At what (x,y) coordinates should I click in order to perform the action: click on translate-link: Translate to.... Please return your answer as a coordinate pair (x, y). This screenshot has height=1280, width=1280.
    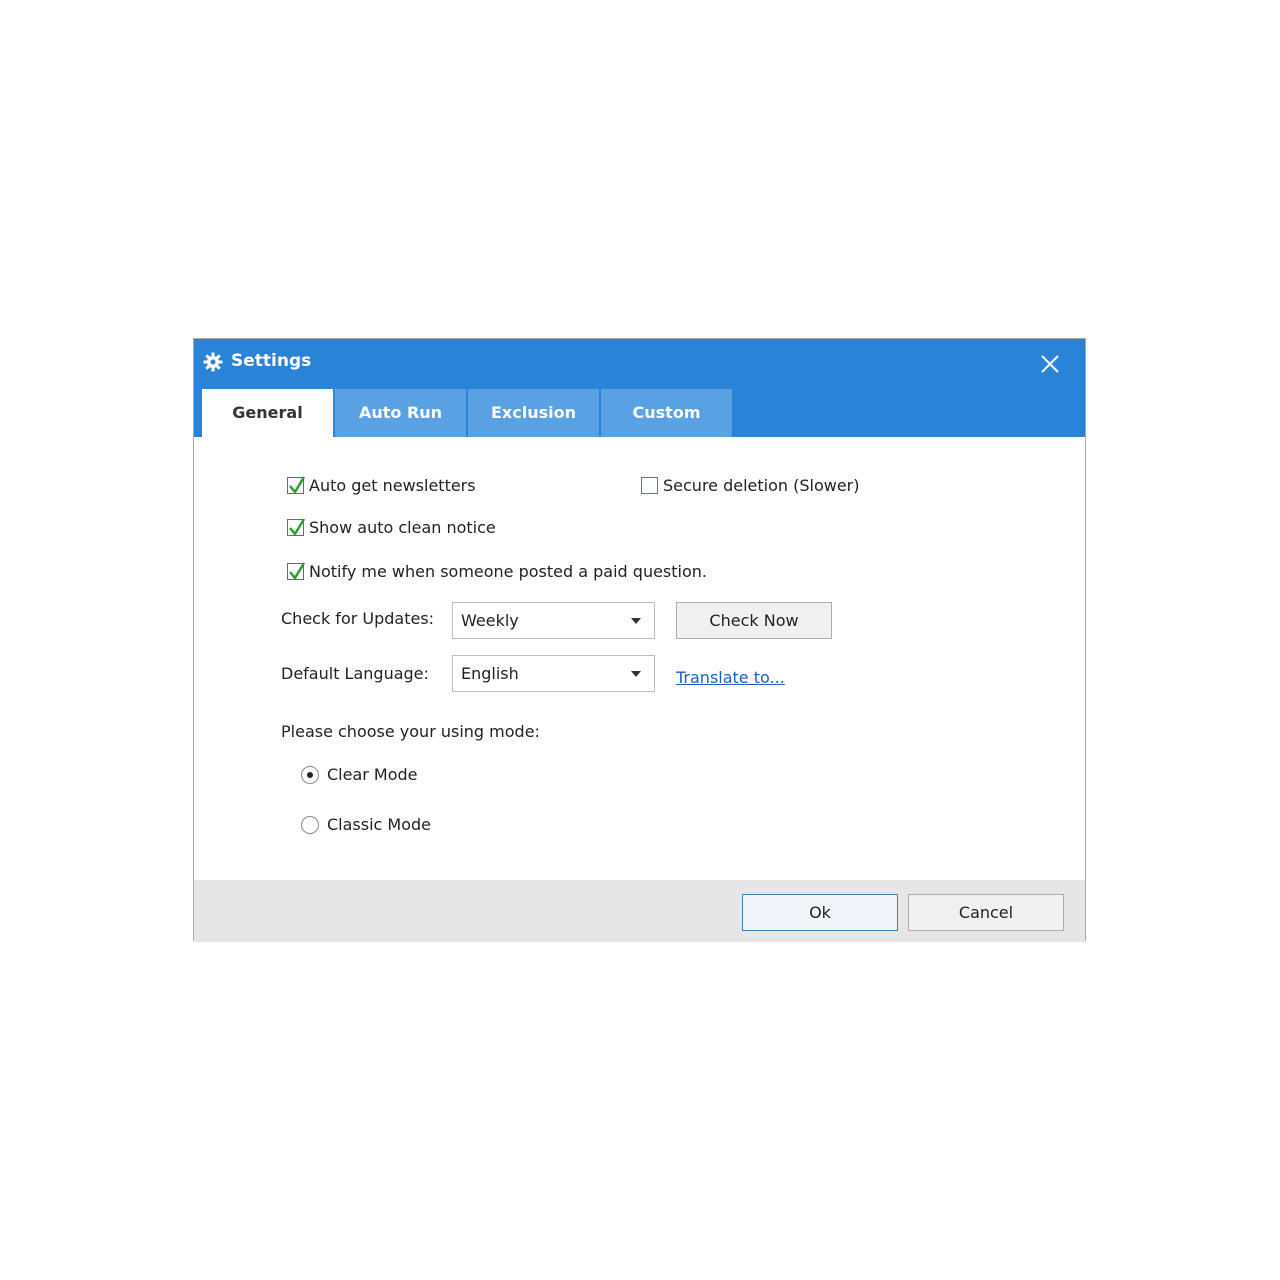
    Looking at the image, I should click on (730, 677).